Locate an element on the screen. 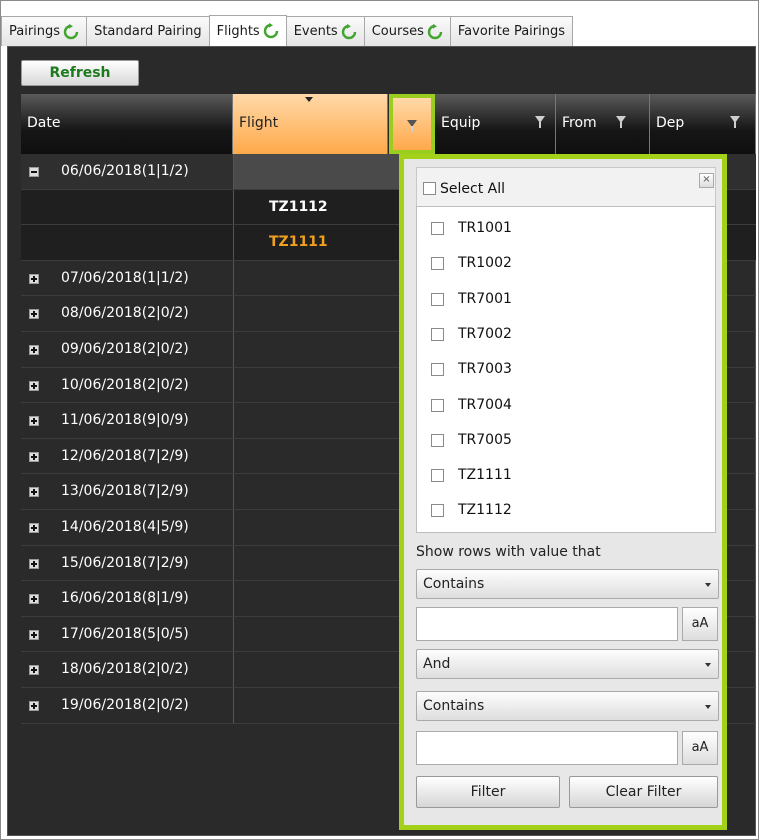 The height and width of the screenshot is (840, 759). filter-value-item: TR7005 is located at coordinates (566, 440).